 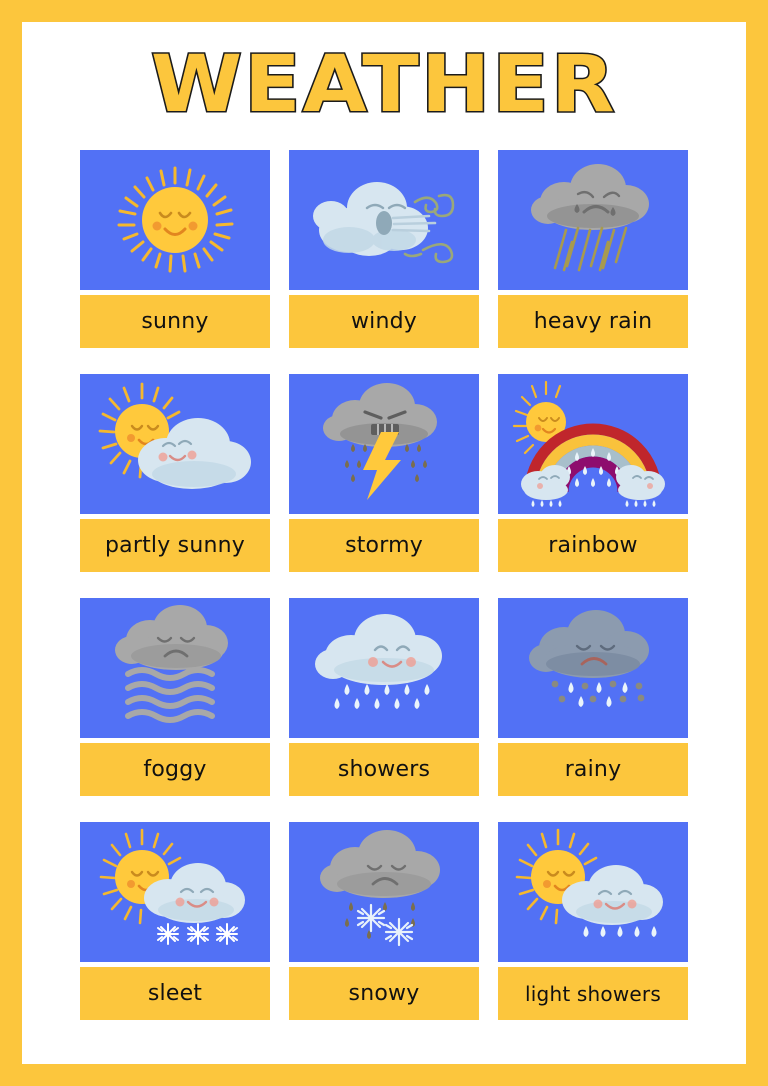 What do you see at coordinates (384, 545) in the screenshot?
I see `card-label-stormy: stormy` at bounding box center [384, 545].